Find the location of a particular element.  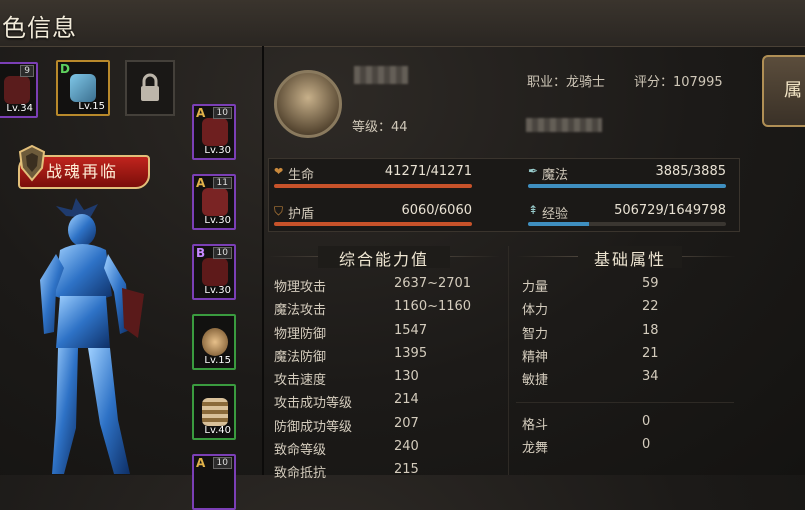

page-title: 色信息 is located at coordinates (39, 28).